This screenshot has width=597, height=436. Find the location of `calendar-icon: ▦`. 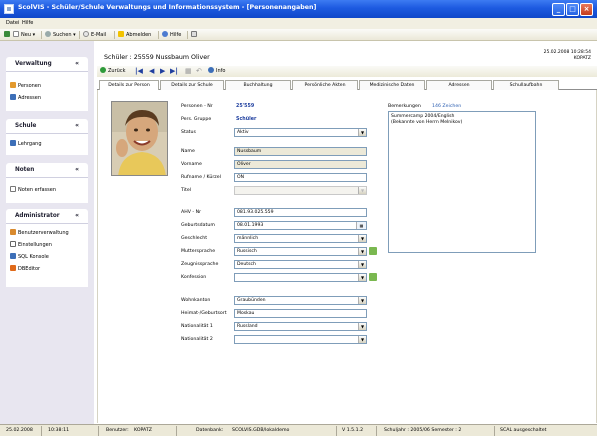

calendar-icon: ▦ is located at coordinates (361, 225).